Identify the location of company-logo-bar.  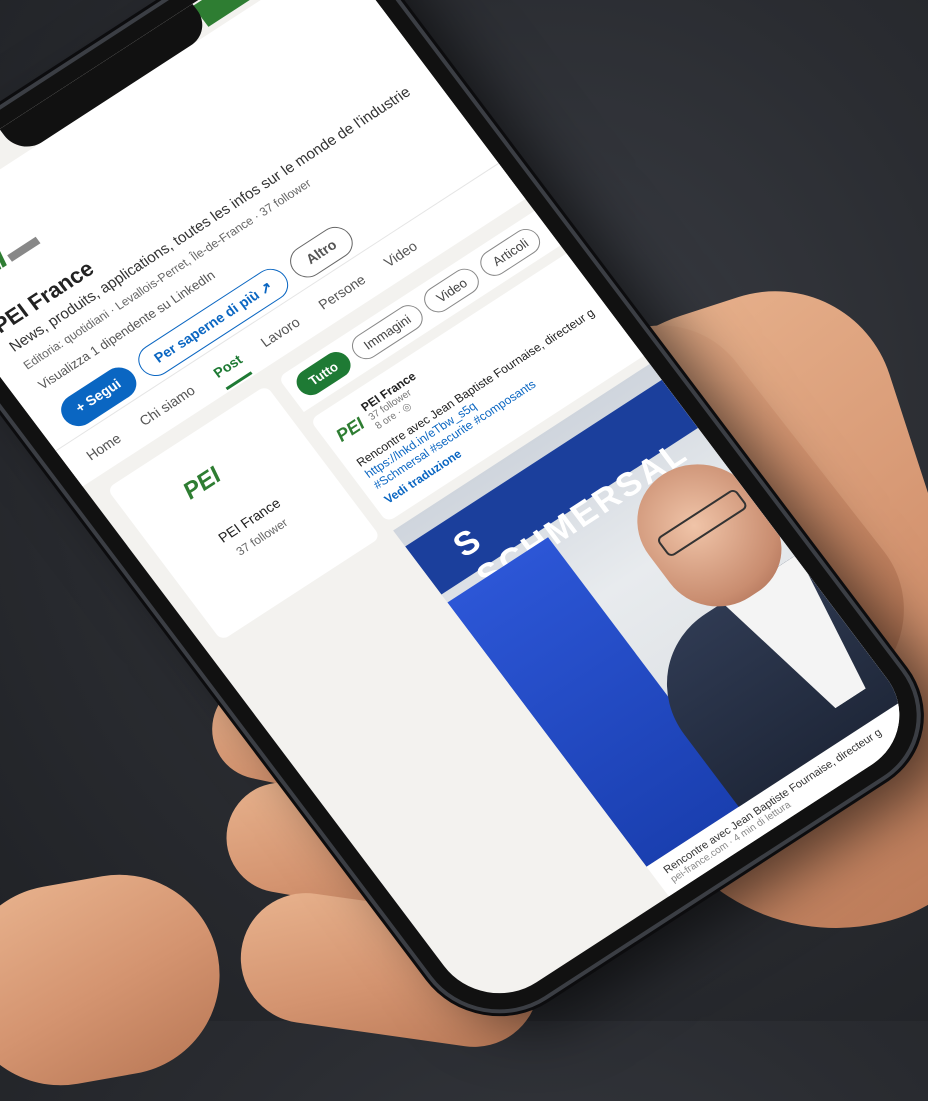
(23, 249).